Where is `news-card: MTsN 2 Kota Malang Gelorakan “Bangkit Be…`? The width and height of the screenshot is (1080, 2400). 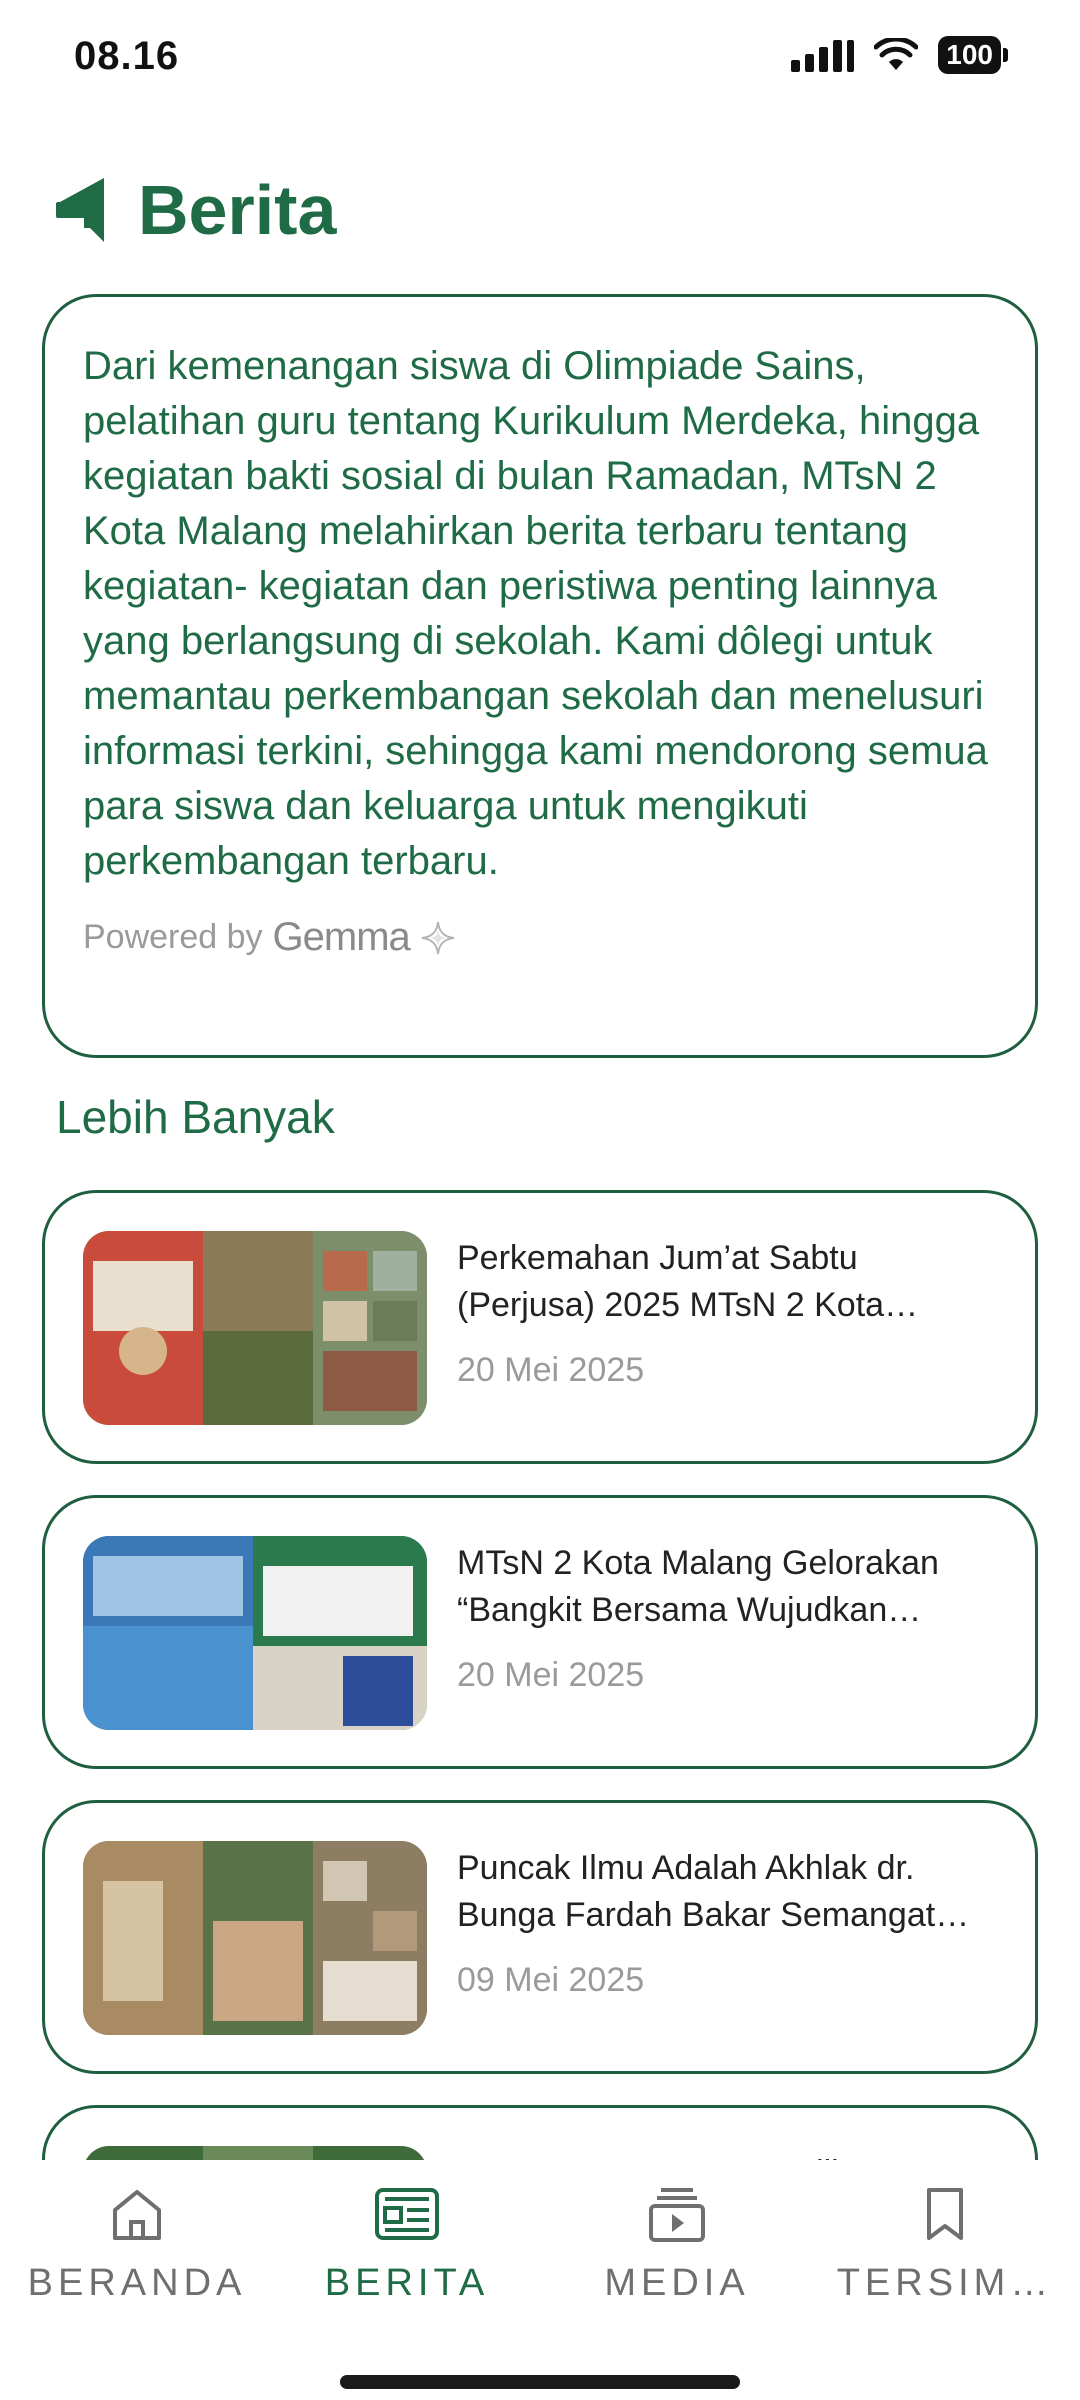
news-card: MTsN 2 Kota Malang Gelorakan “Bangkit Be… is located at coordinates (540, 1632).